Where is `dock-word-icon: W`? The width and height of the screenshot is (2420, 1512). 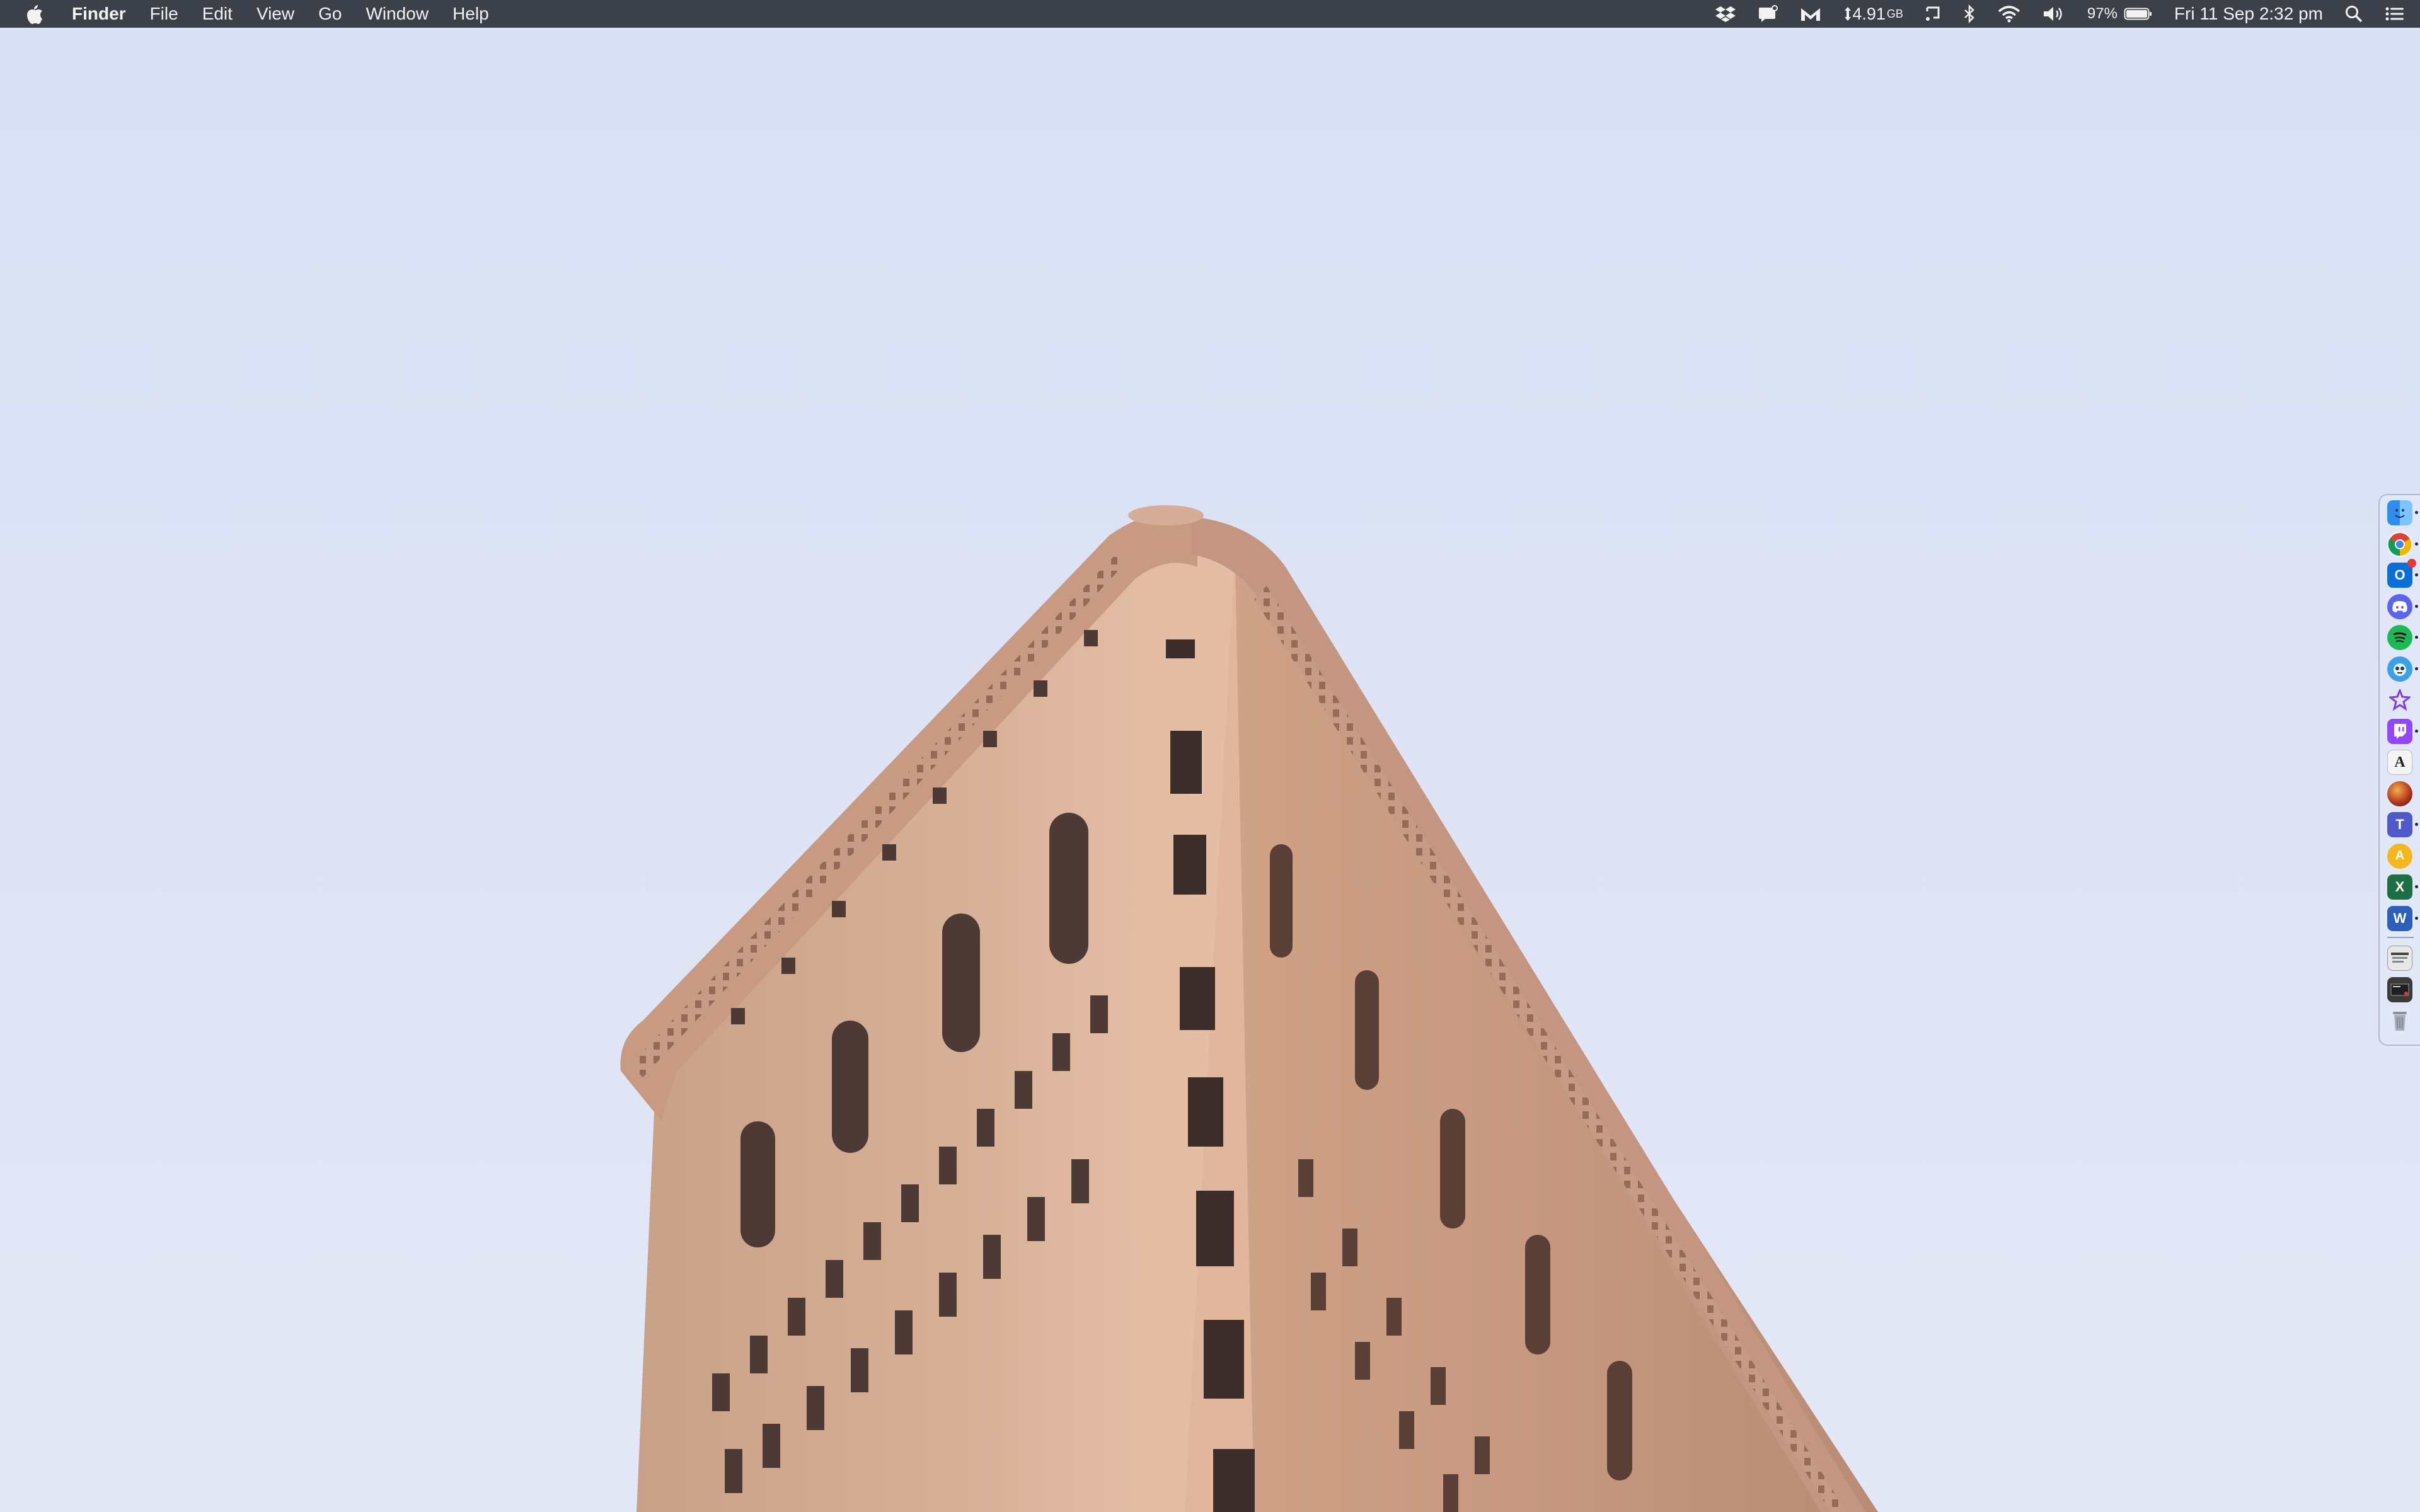
dock-word-icon: W is located at coordinates (2403, 918).